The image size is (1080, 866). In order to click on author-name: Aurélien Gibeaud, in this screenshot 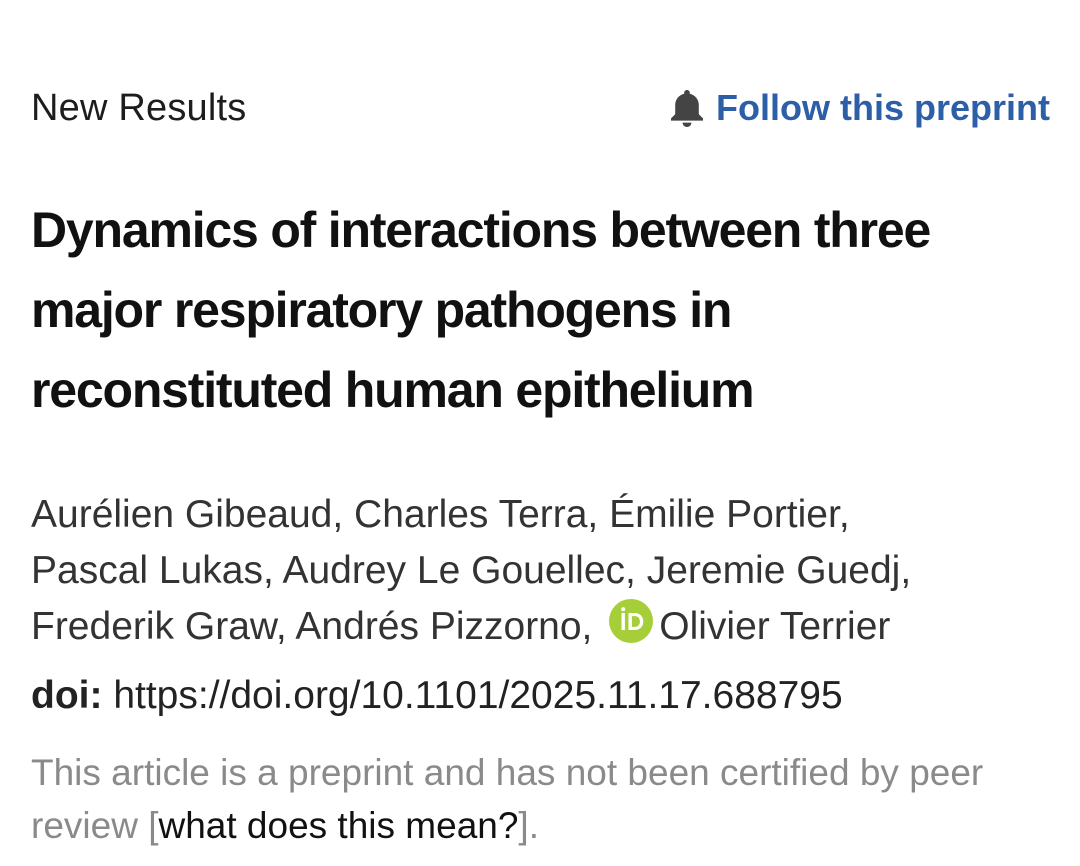, I will do `click(192, 514)`.